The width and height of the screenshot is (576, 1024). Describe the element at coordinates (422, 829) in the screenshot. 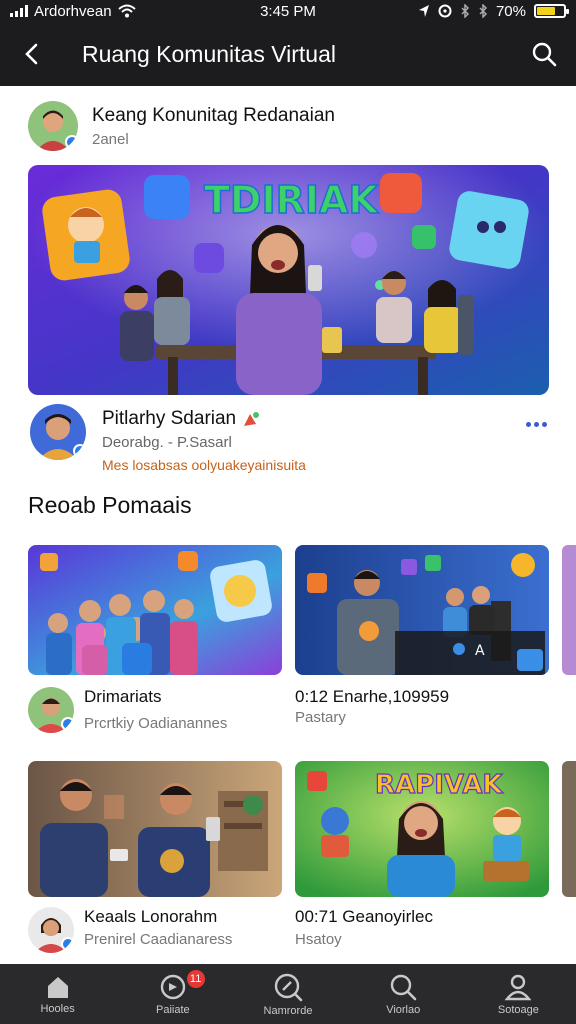

I see `video-thumbnail: RAPIVAK` at that location.